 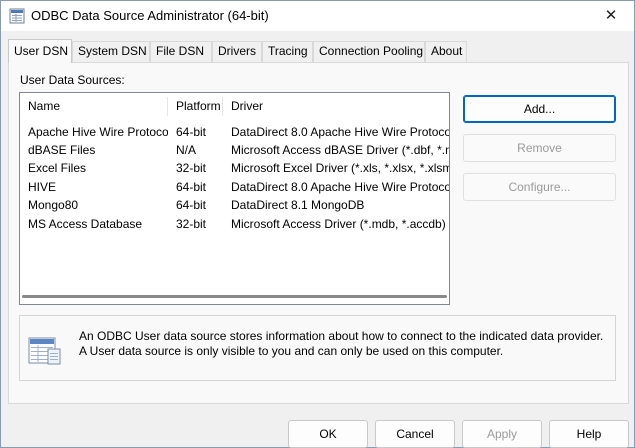 What do you see at coordinates (539, 148) in the screenshot?
I see `remove-button: Remove` at bounding box center [539, 148].